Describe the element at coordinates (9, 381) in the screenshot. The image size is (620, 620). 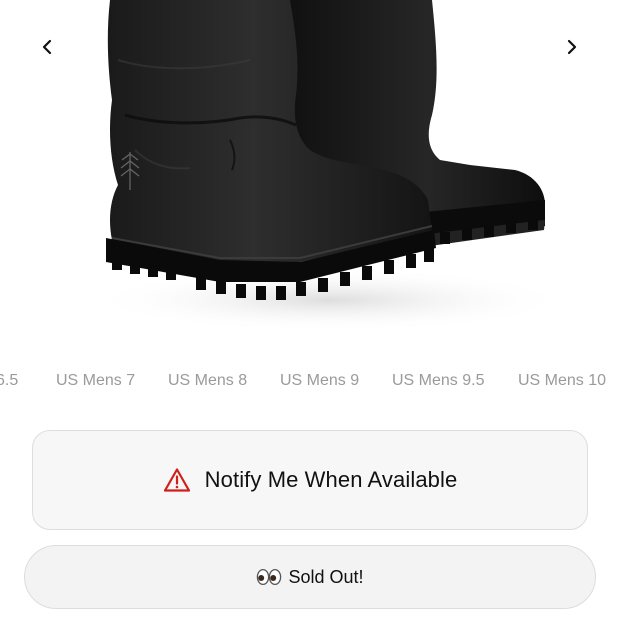
I see `size-option: 6.5` at that location.